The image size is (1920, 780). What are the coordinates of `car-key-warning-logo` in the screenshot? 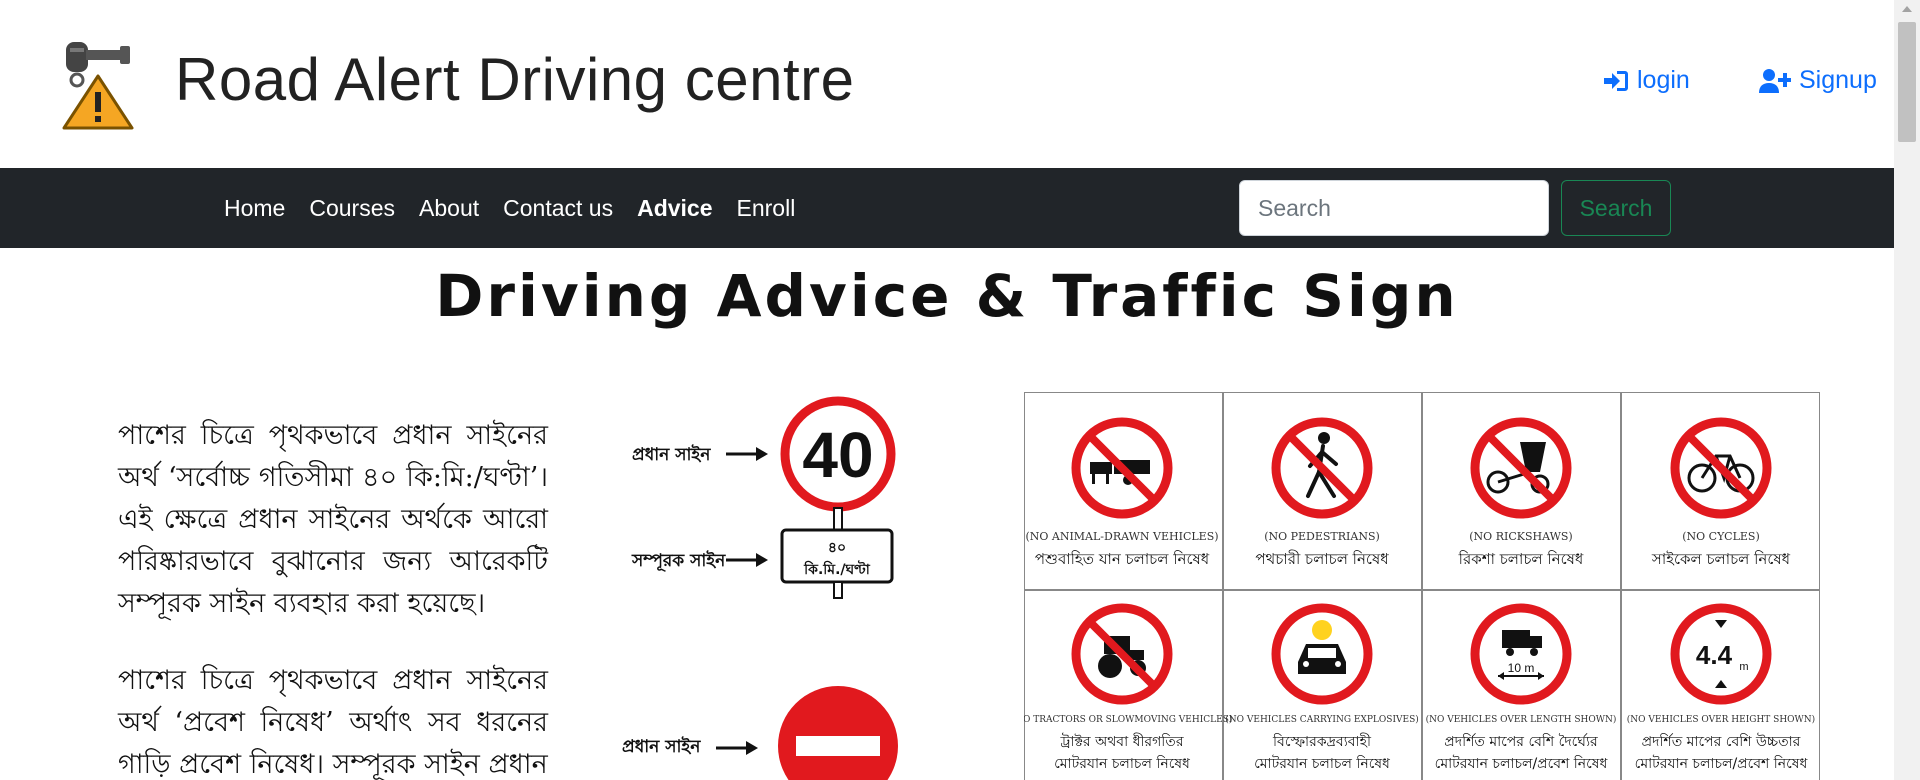 It's located at (98, 86).